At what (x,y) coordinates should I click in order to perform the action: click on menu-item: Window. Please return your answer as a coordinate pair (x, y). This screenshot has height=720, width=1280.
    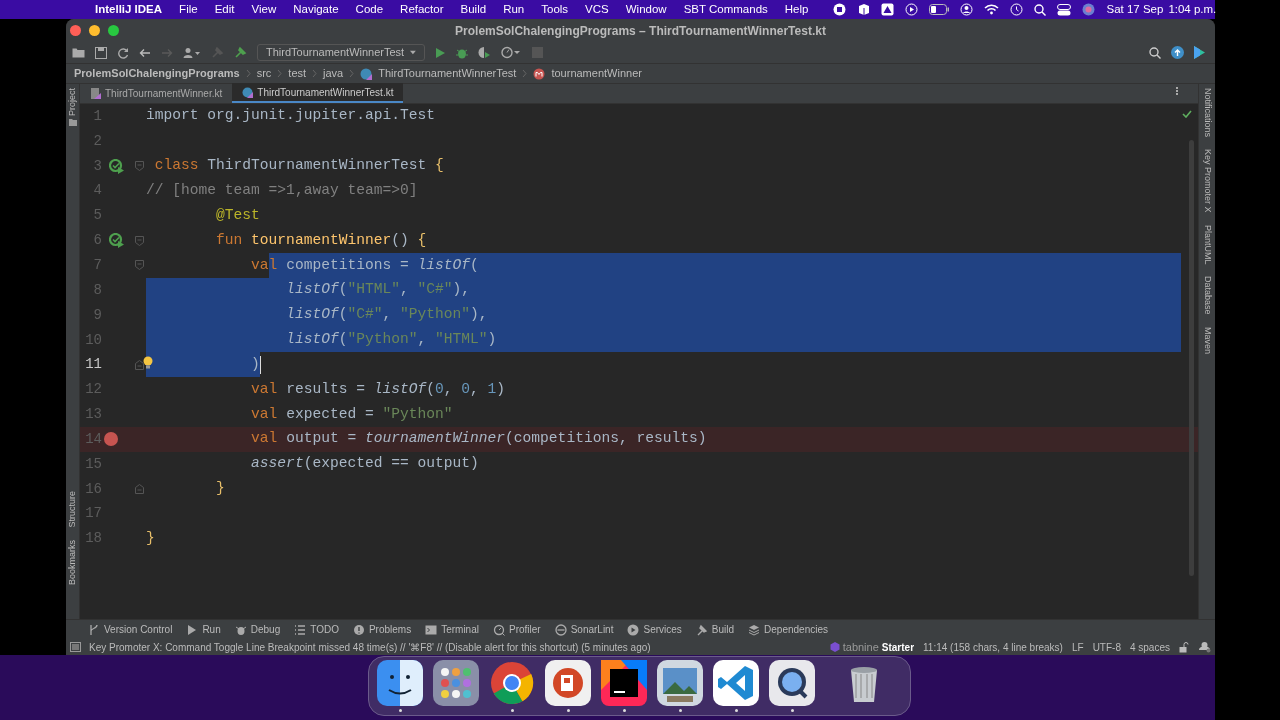
    Looking at the image, I should click on (646, 9).